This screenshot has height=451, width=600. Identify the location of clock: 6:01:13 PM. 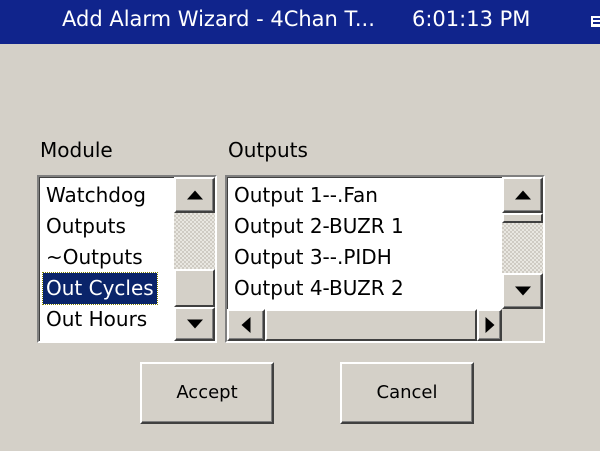
(471, 19).